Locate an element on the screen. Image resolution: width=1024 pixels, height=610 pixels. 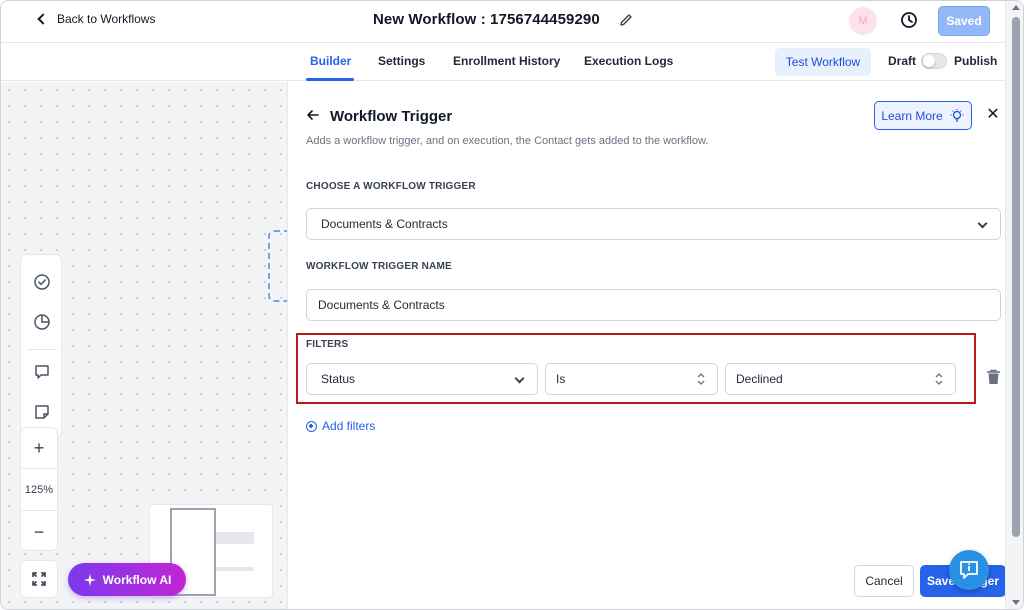
vertical-scrollbar is located at coordinates (1014, 305).